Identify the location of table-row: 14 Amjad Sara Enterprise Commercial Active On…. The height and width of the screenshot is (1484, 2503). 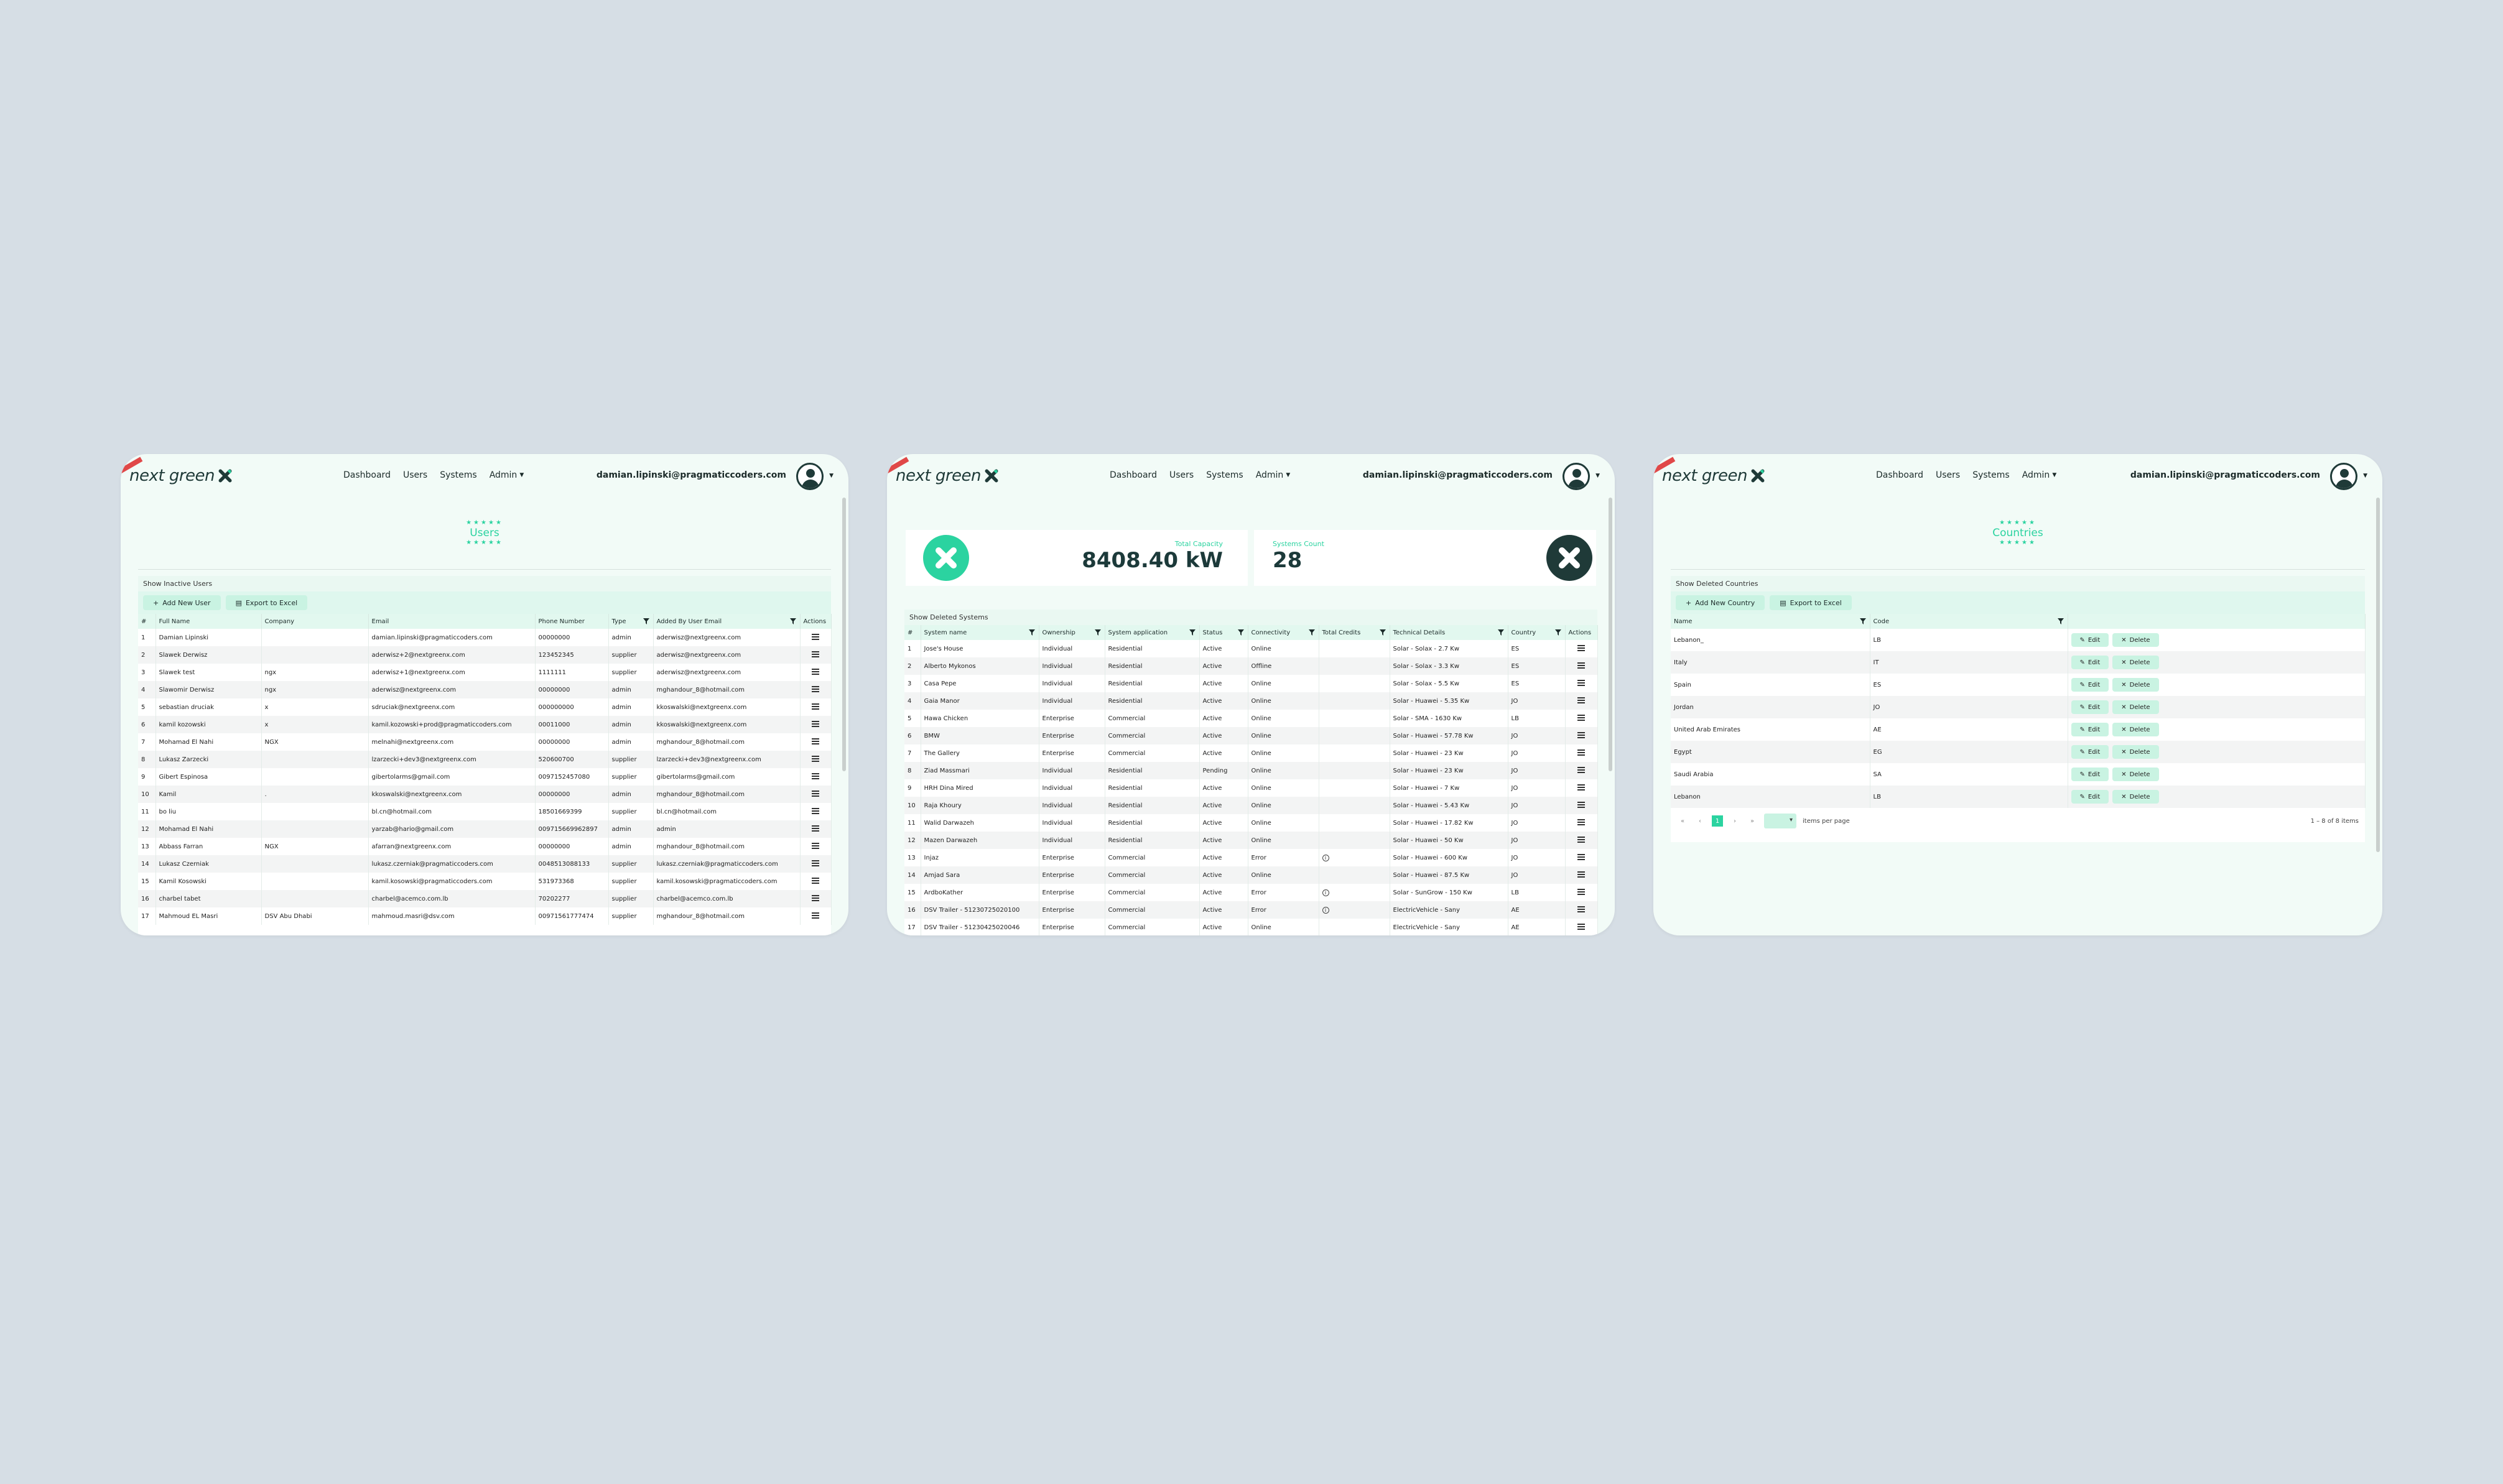
(1251, 875).